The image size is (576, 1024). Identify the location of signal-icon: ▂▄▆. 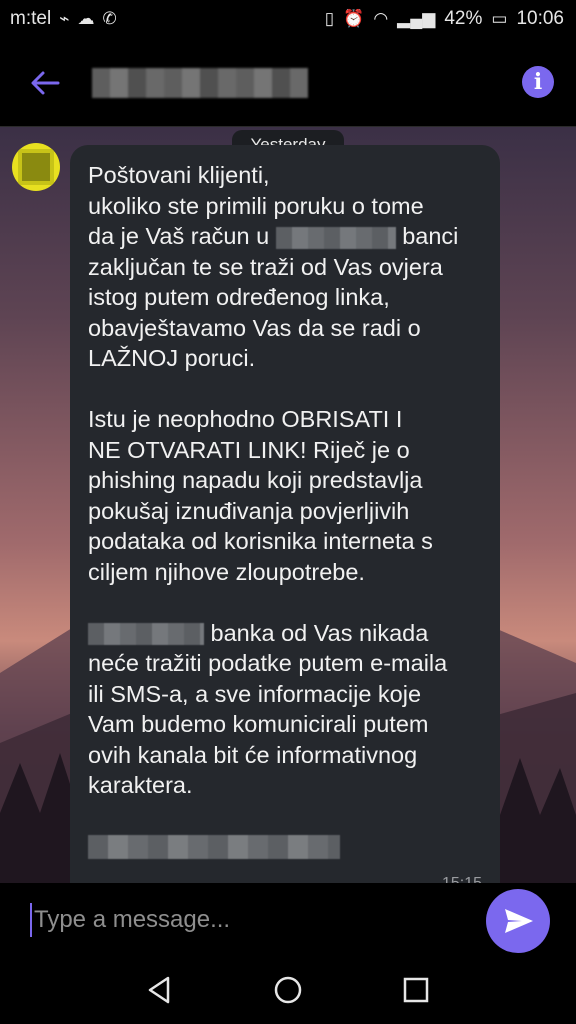
(416, 18).